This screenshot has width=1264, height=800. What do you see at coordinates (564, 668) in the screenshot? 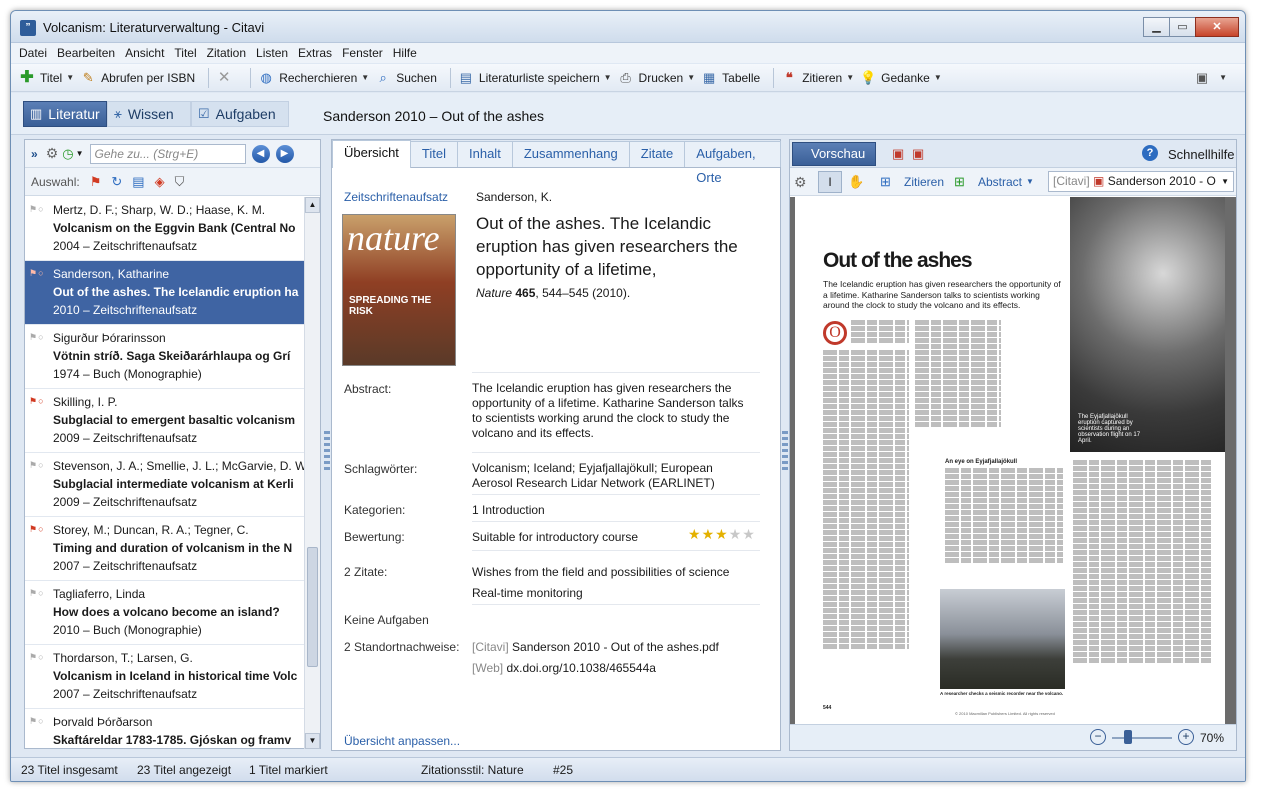
I see `location-item-web: [Web] dx.doi.org/10.1038/465544a` at bounding box center [564, 668].